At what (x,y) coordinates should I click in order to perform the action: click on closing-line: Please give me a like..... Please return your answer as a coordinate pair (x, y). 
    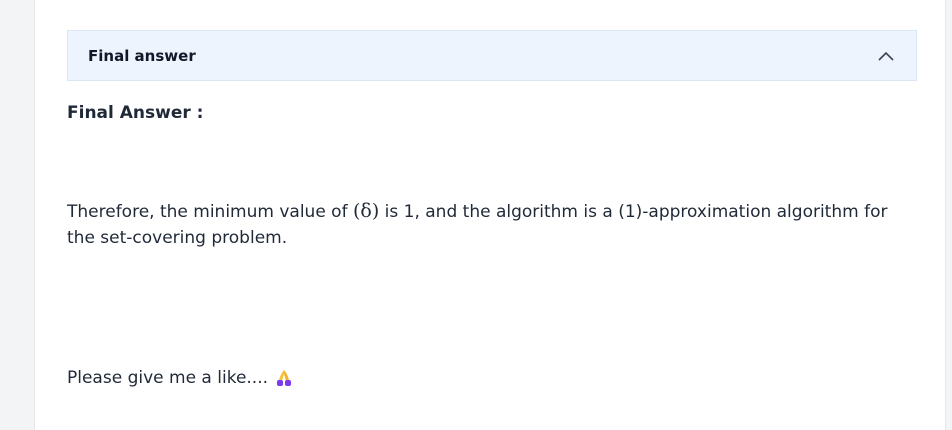
    Looking at the image, I should click on (180, 378).